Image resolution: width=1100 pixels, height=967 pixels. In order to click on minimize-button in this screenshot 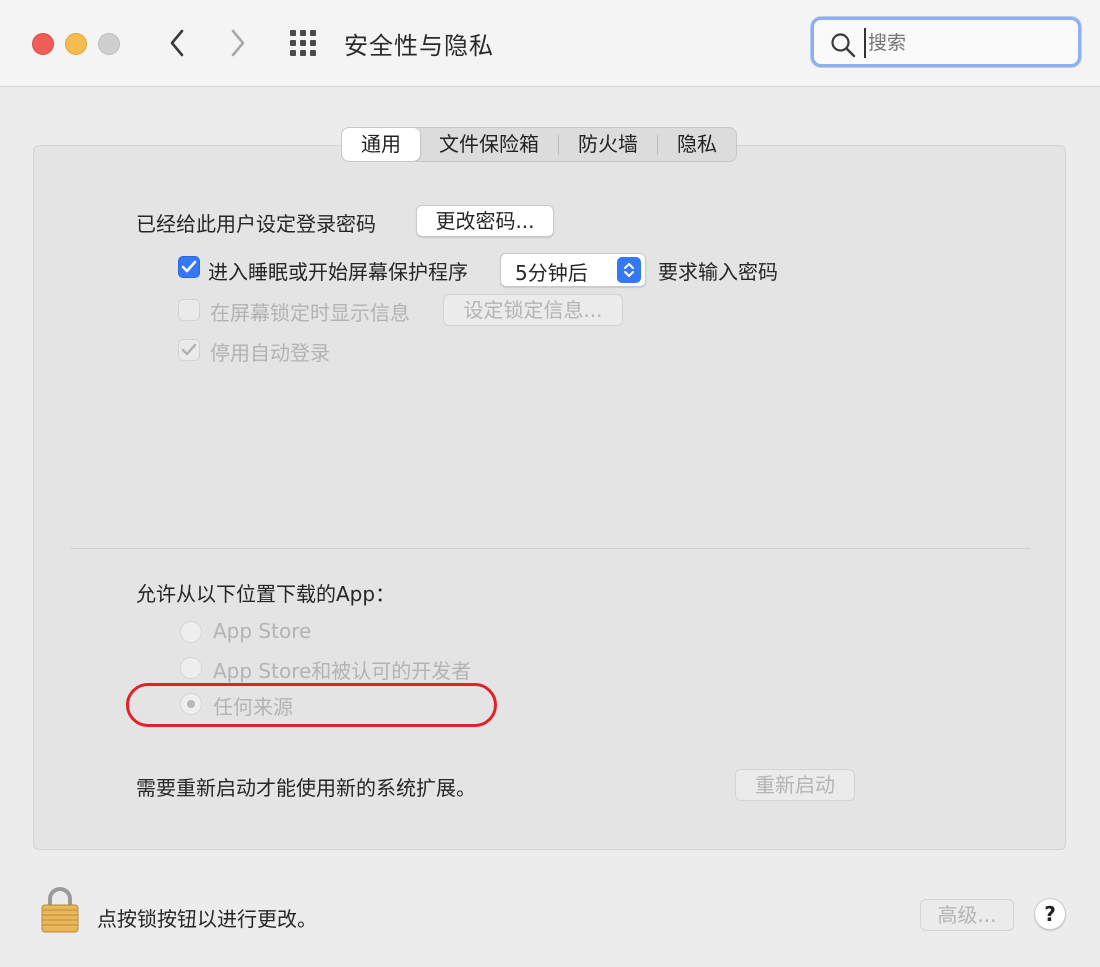, I will do `click(76, 44)`.